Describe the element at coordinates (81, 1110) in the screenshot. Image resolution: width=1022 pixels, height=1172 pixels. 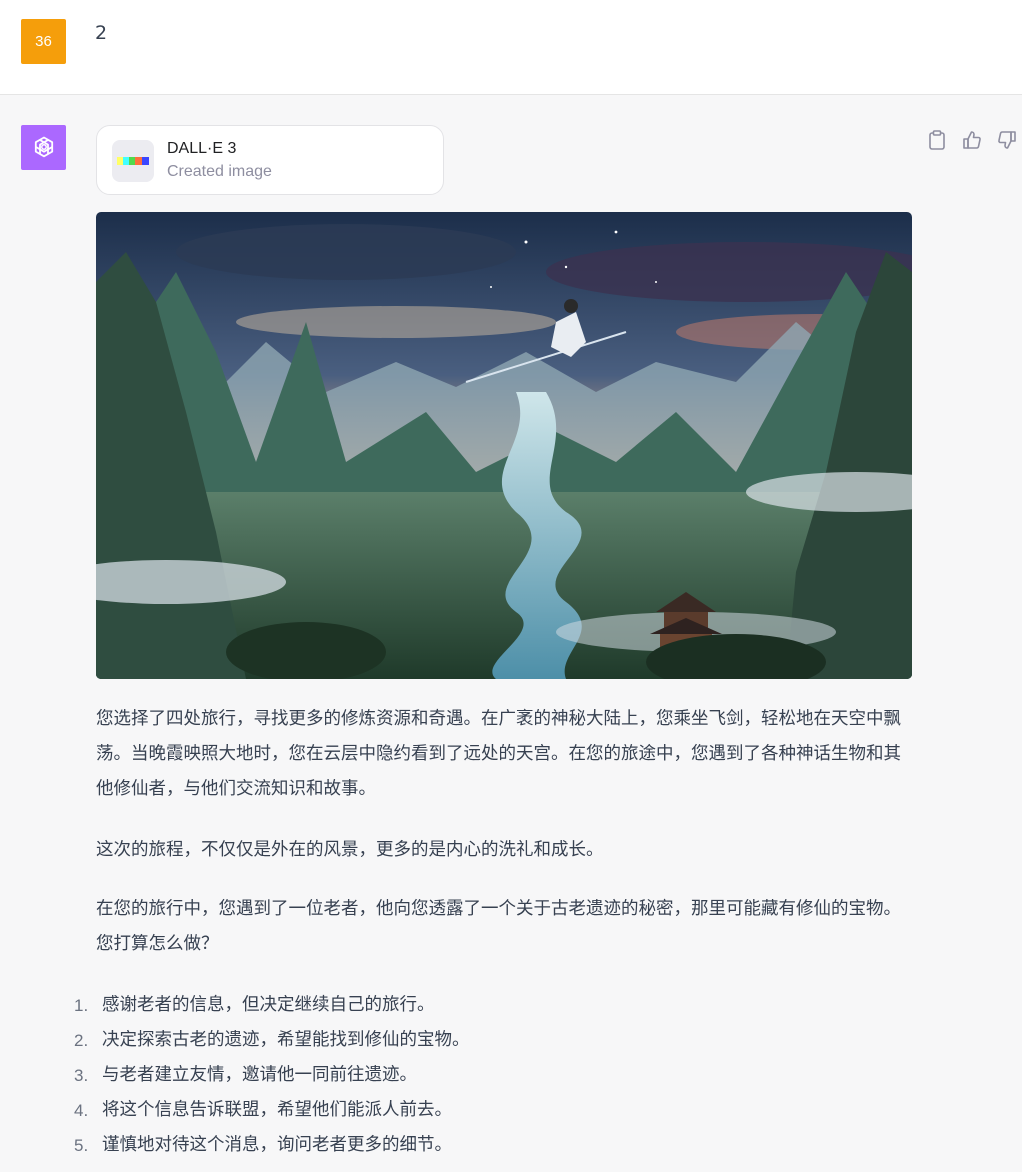
I see `list-number: 4.` at that location.